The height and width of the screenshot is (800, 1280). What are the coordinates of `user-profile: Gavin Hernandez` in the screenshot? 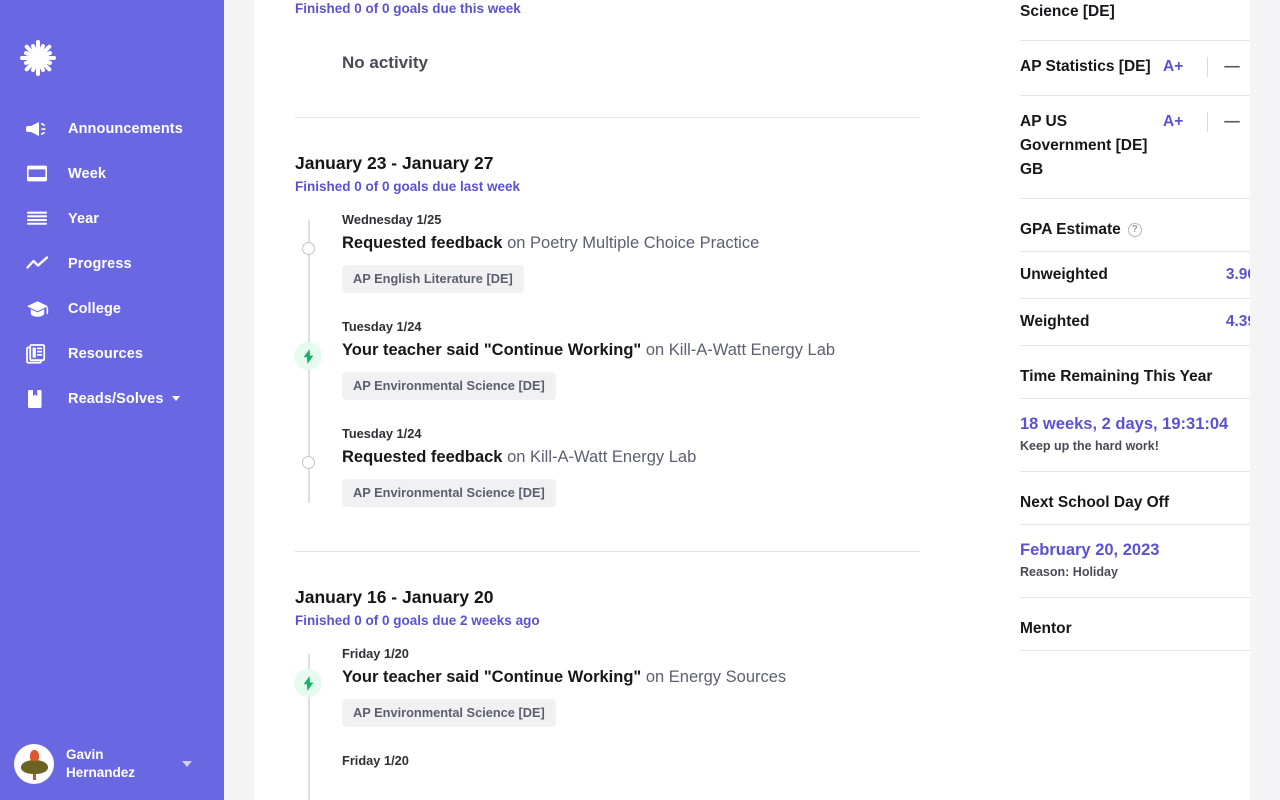 It's located at (112, 764).